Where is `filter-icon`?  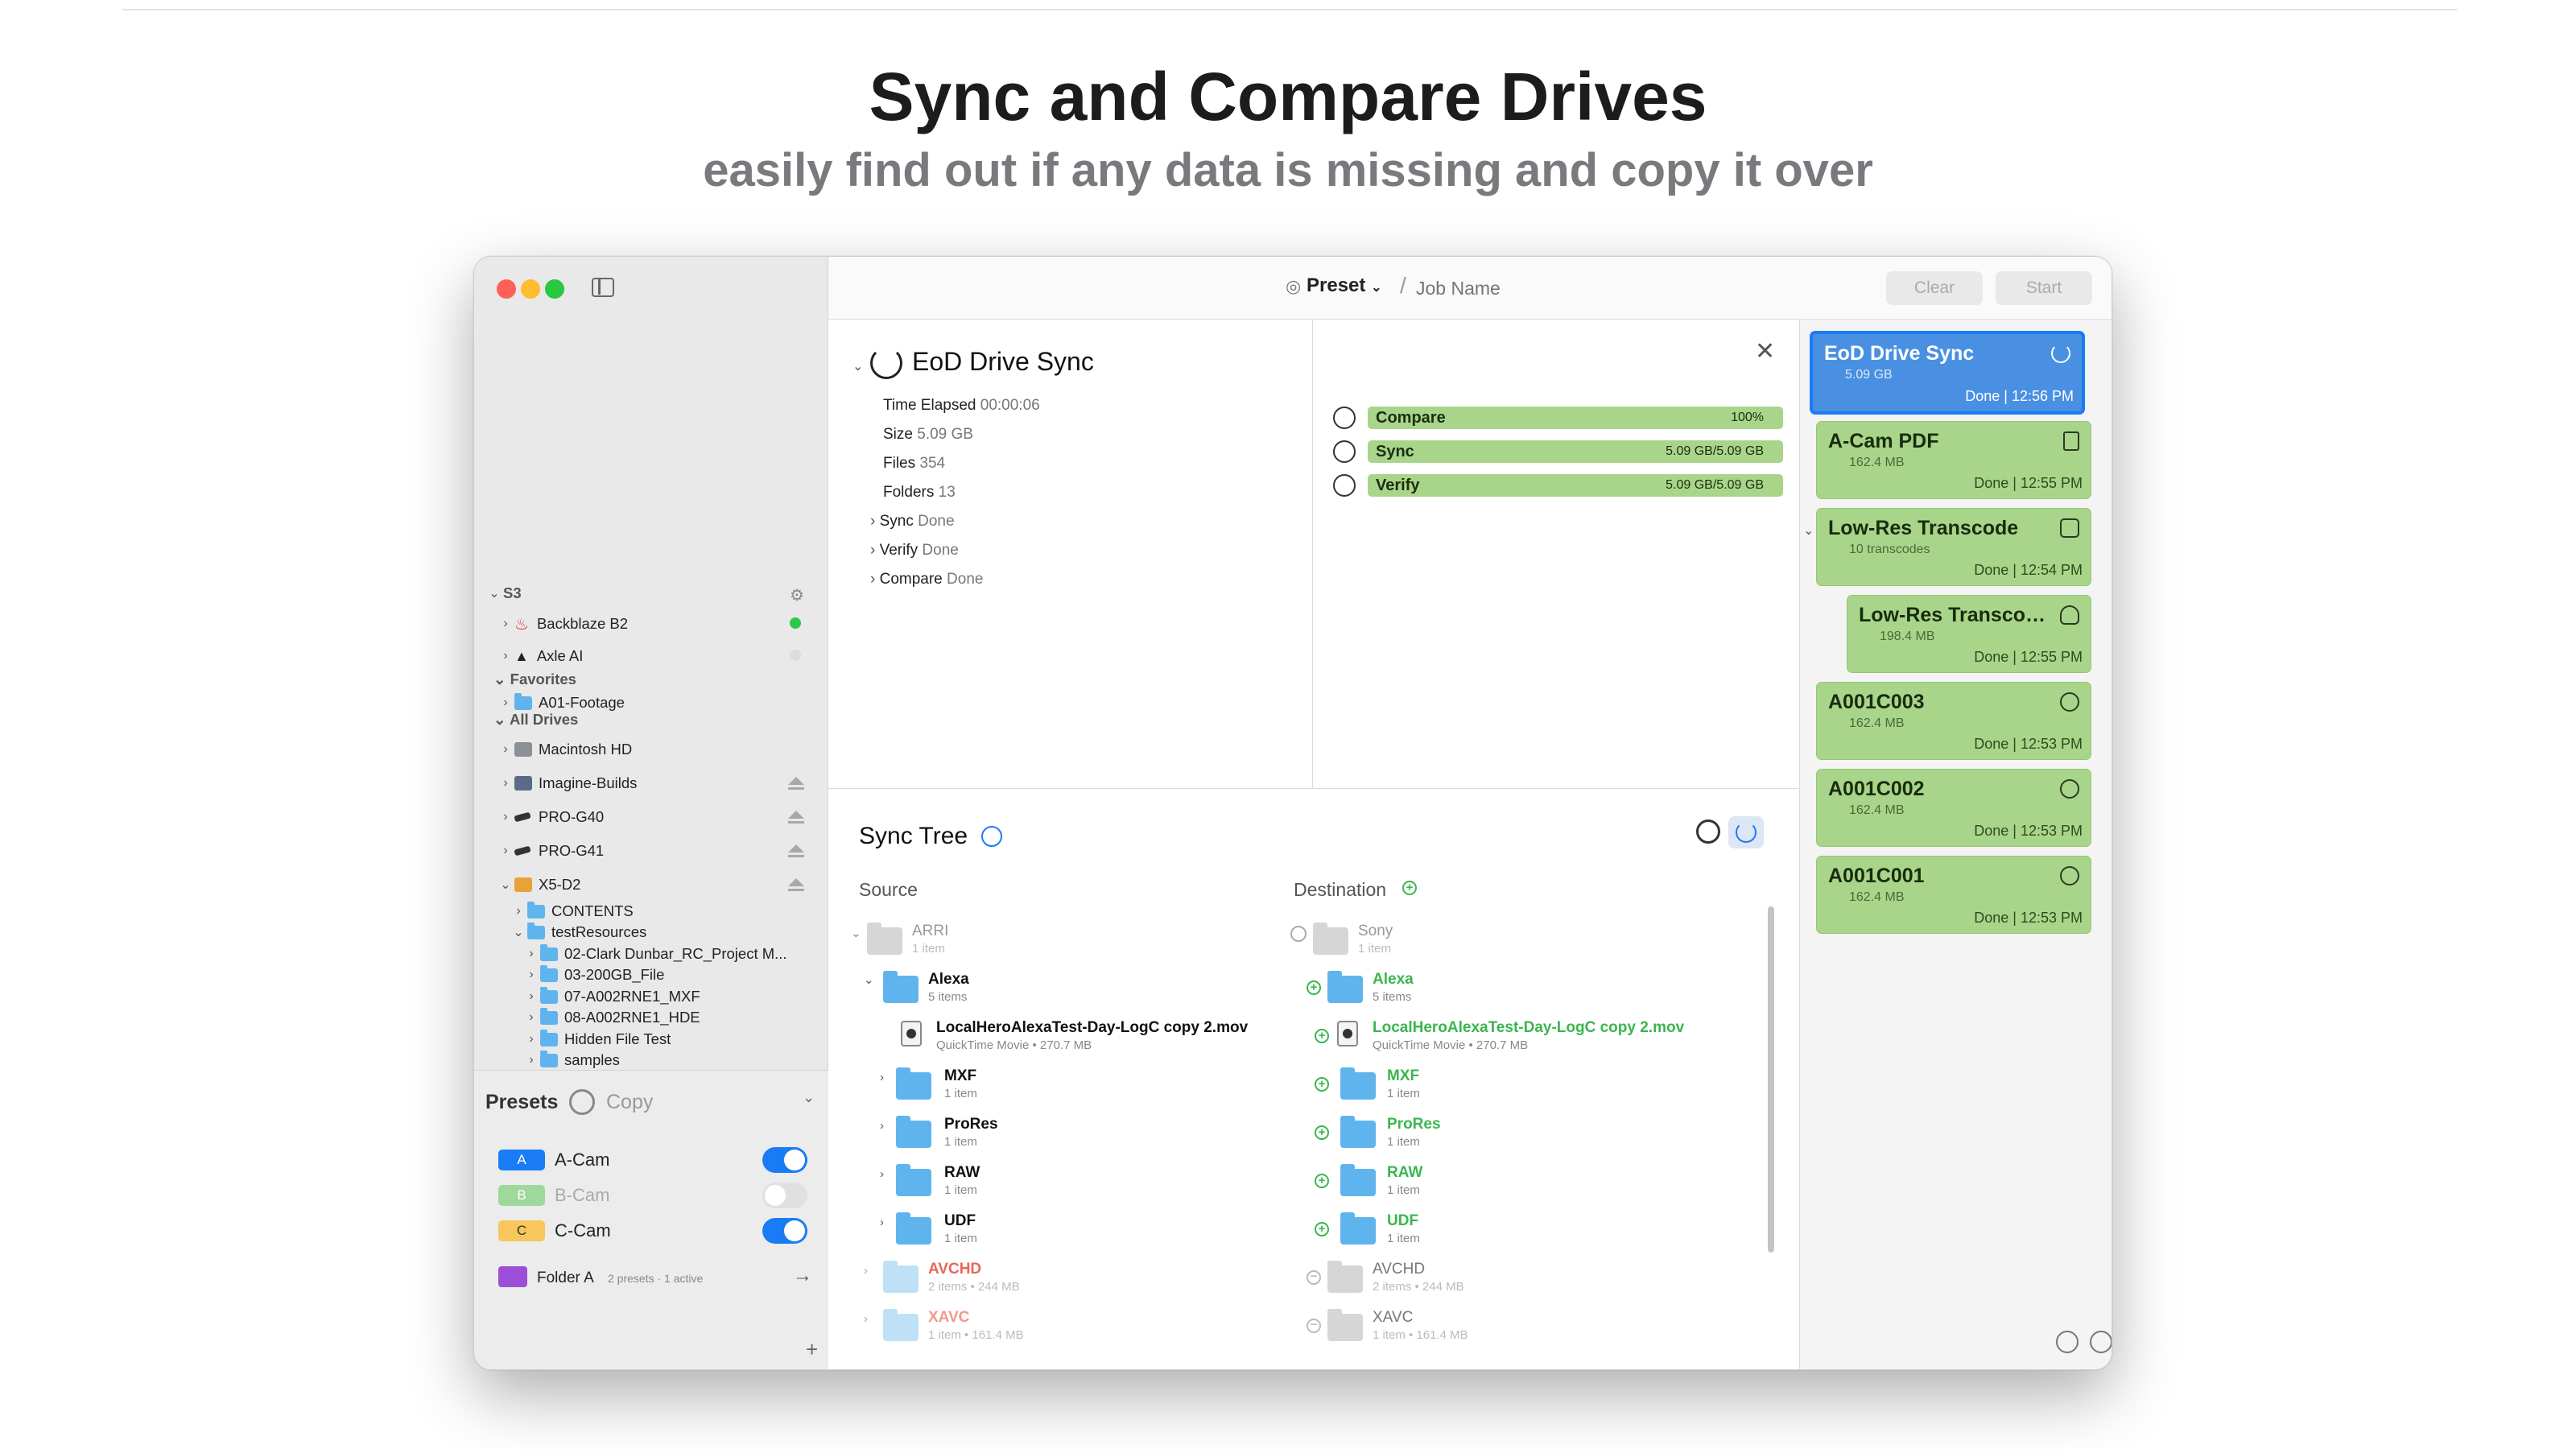 filter-icon is located at coordinates (991, 836).